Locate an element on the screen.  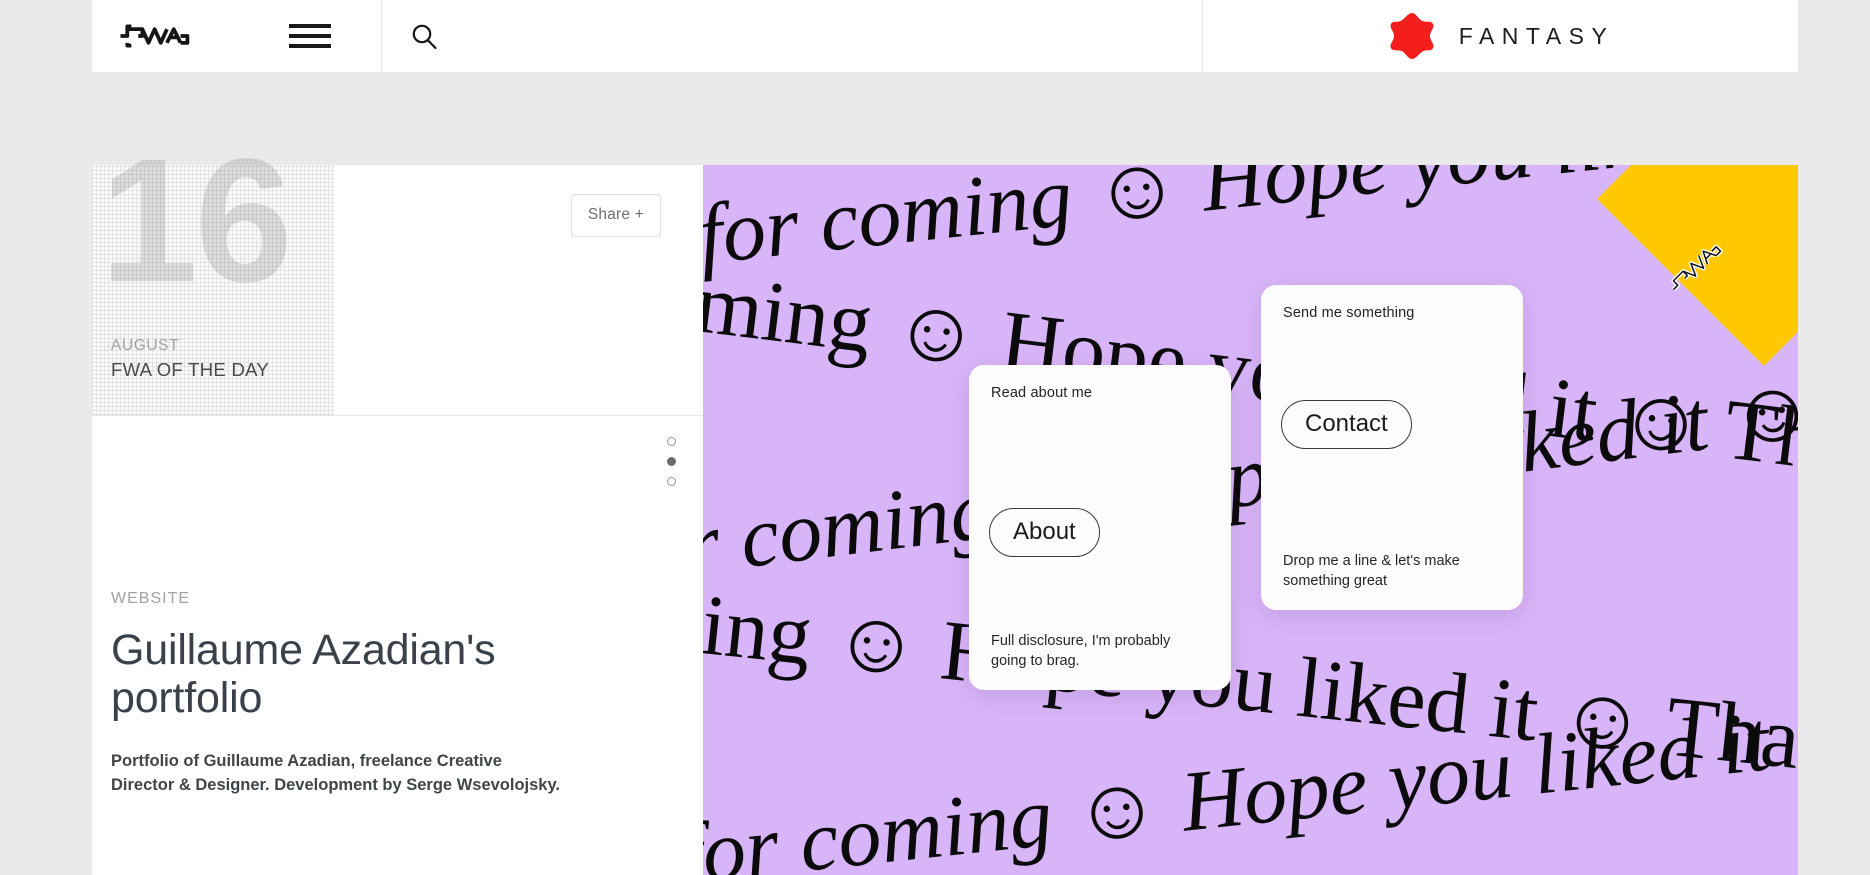
page-title: Guillaume Azadian's portfolio is located at coordinates (303, 674).